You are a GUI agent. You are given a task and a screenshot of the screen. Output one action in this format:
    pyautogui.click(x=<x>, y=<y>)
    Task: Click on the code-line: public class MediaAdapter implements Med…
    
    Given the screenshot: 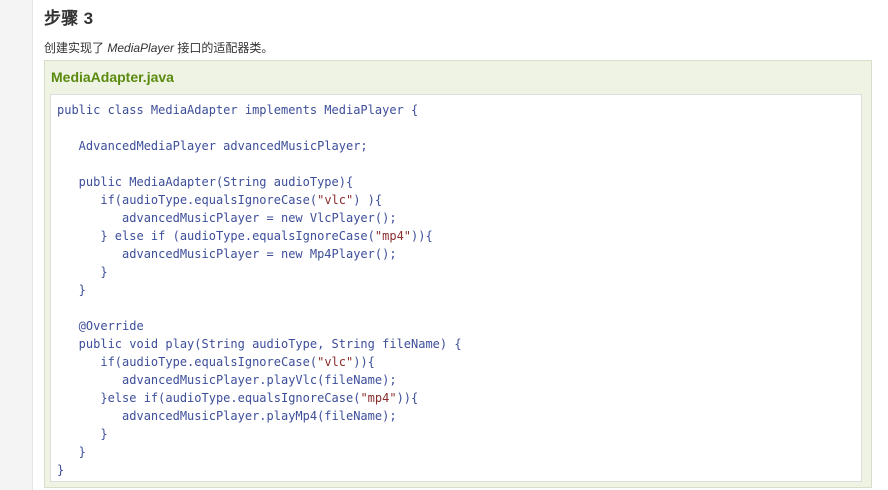 What is the action you would take?
    pyautogui.click(x=459, y=110)
    